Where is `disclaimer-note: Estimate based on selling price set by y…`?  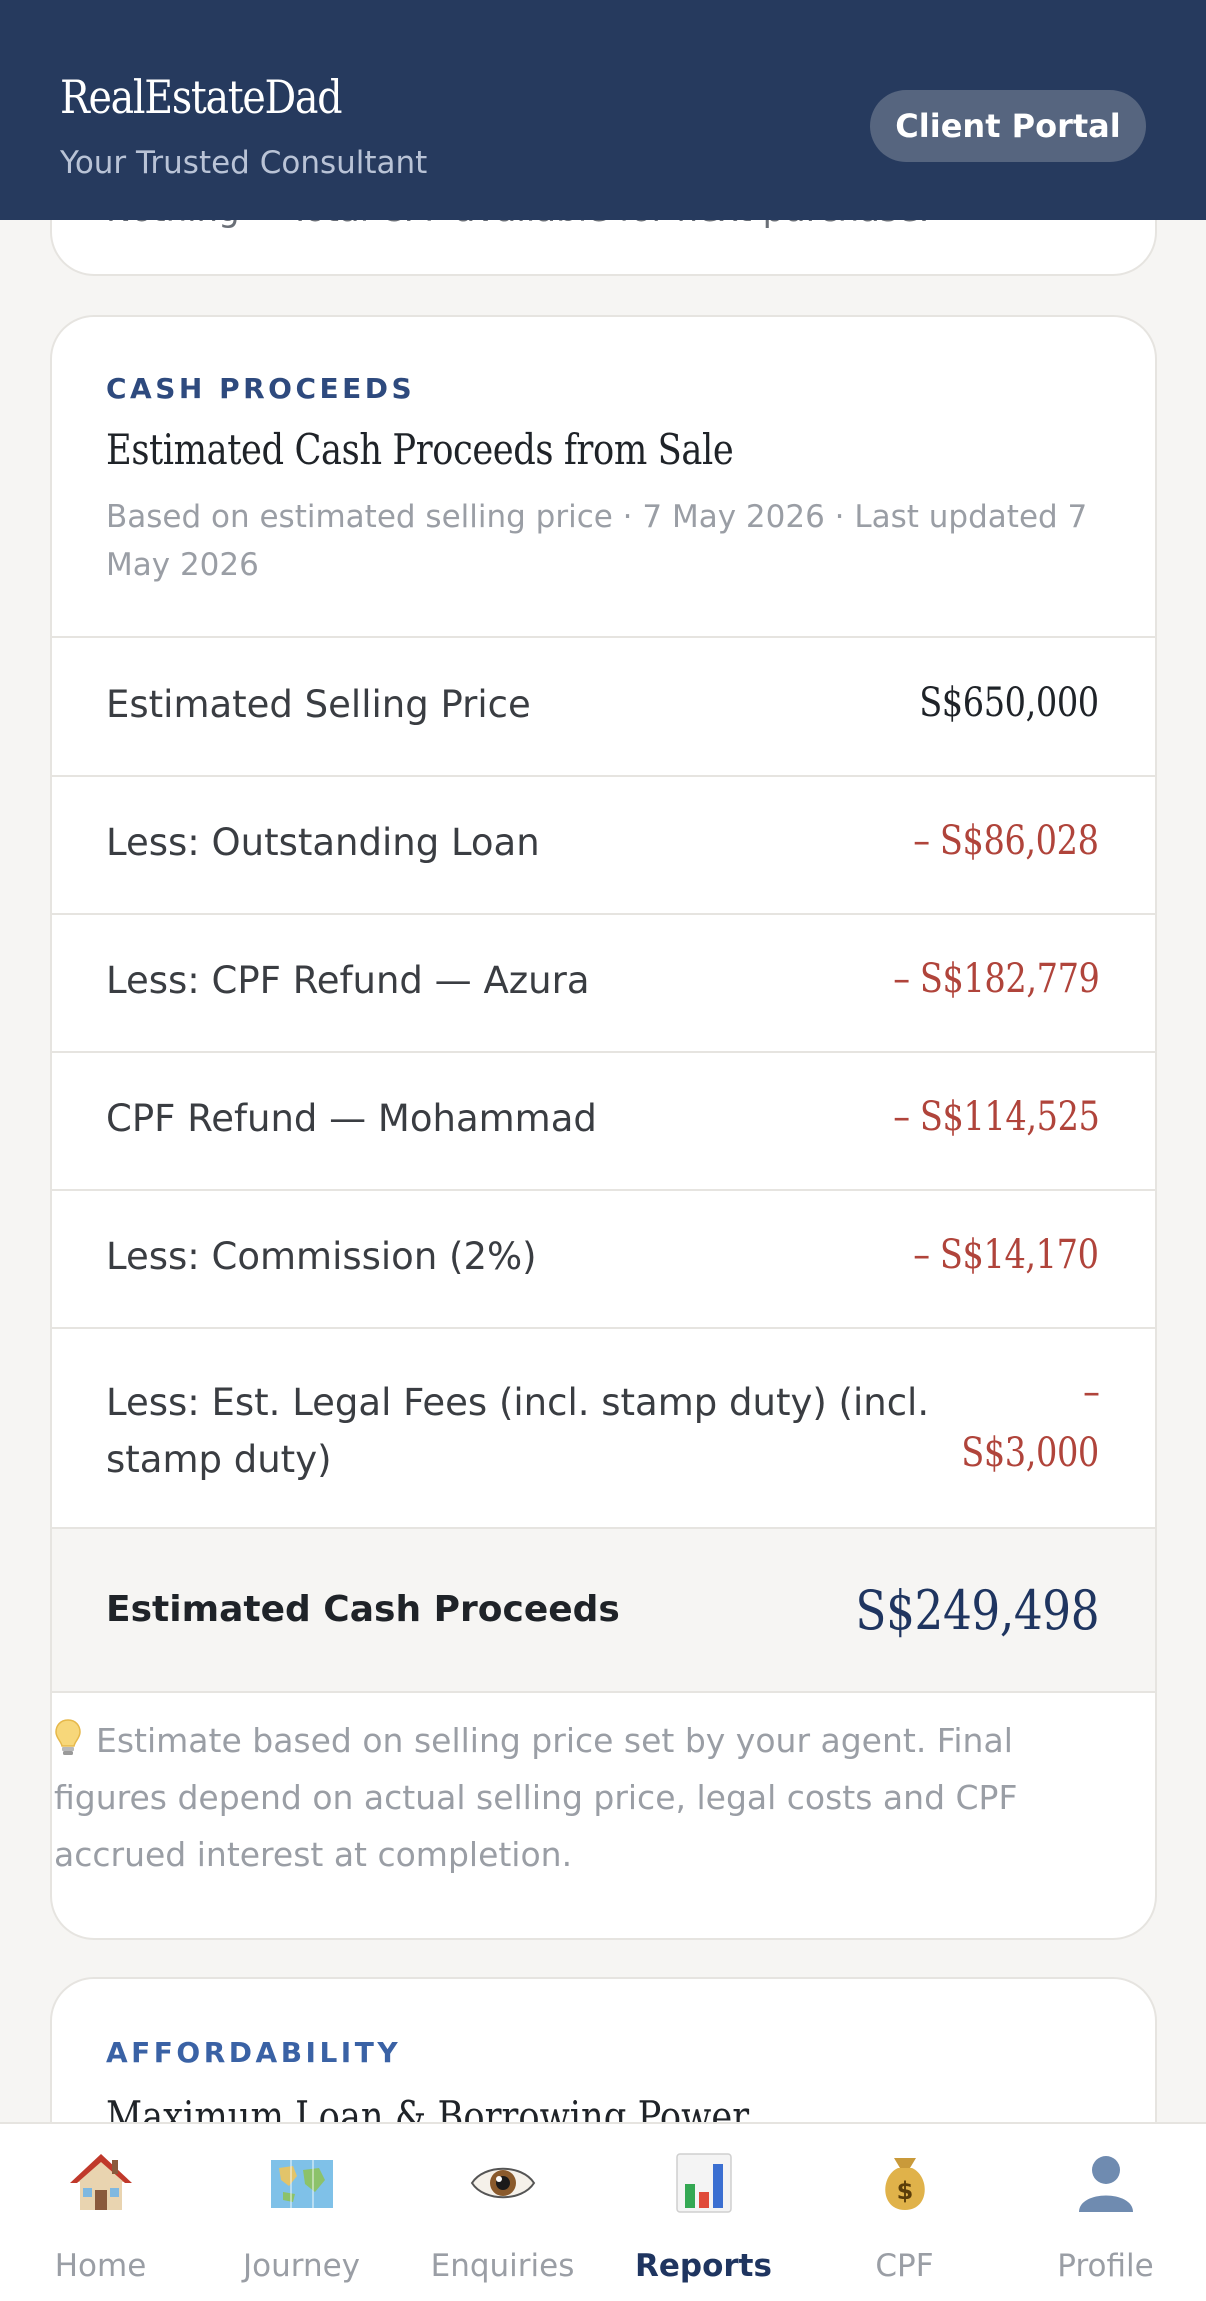 disclaimer-note: Estimate based on selling price set by y… is located at coordinates (559, 1797).